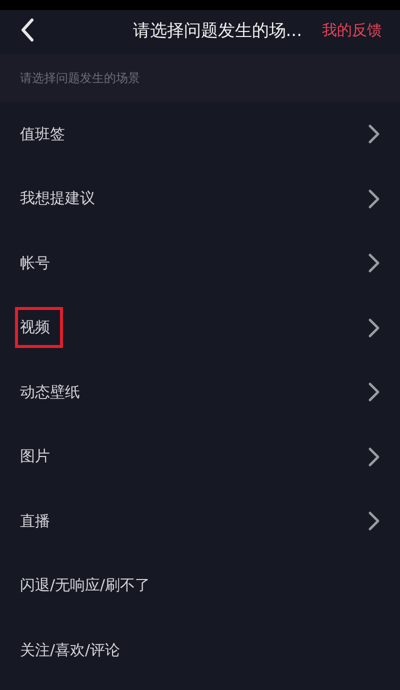 This screenshot has height=690, width=400. I want to click on scene-item: 直播, so click(35, 521).